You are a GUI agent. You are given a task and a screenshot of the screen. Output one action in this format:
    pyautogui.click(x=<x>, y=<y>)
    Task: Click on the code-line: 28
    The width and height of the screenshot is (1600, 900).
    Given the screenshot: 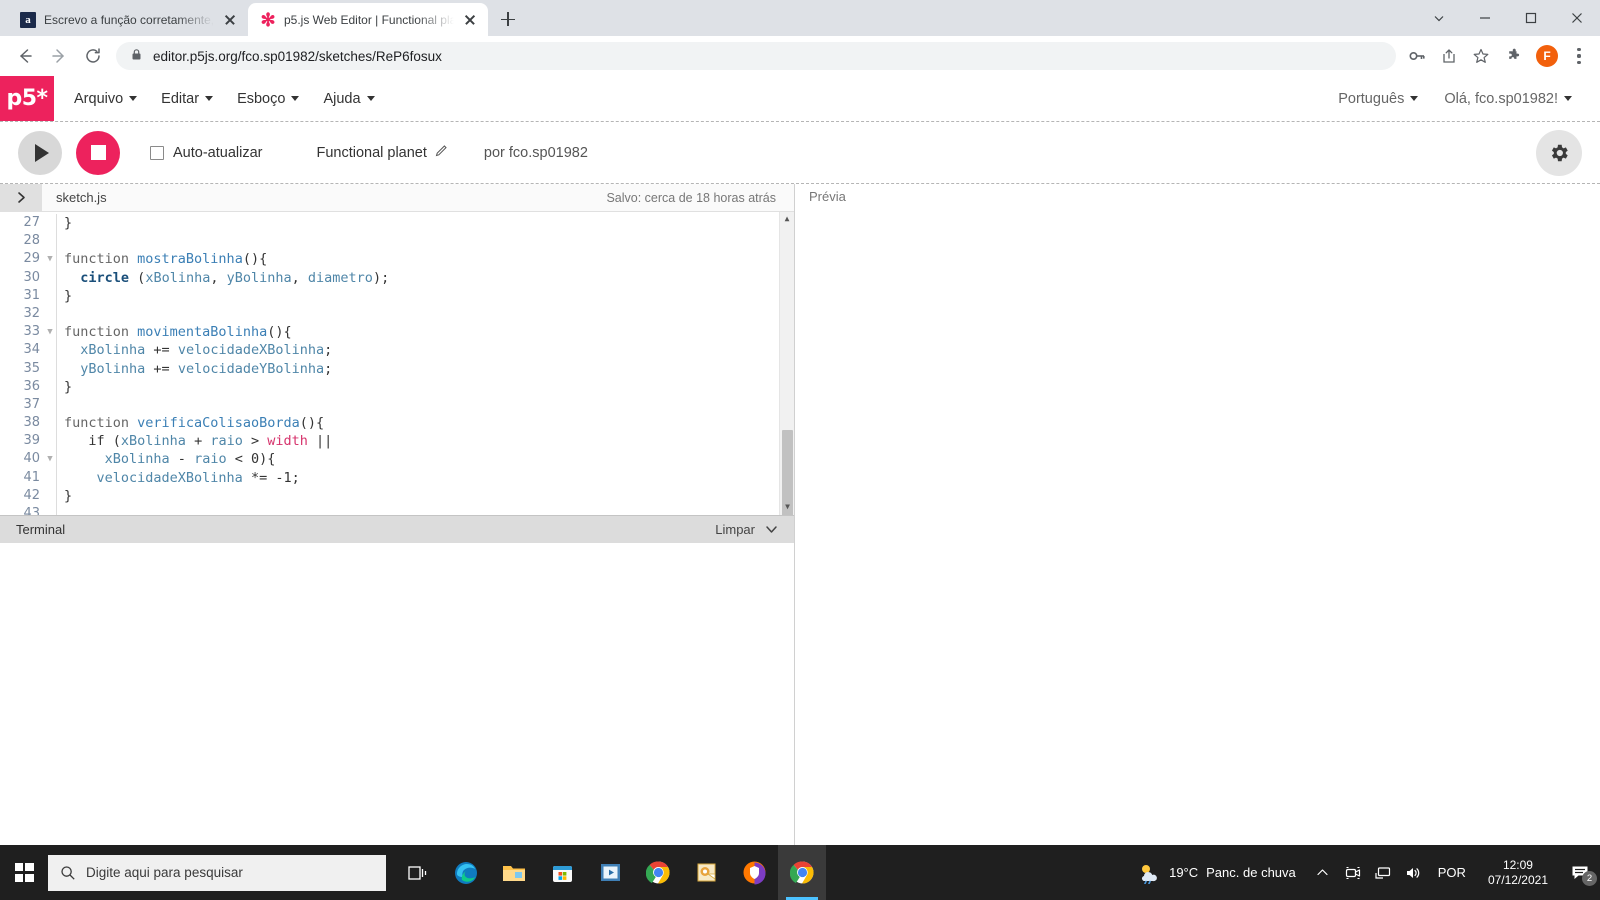 What is the action you would take?
    pyautogui.click(x=389, y=241)
    